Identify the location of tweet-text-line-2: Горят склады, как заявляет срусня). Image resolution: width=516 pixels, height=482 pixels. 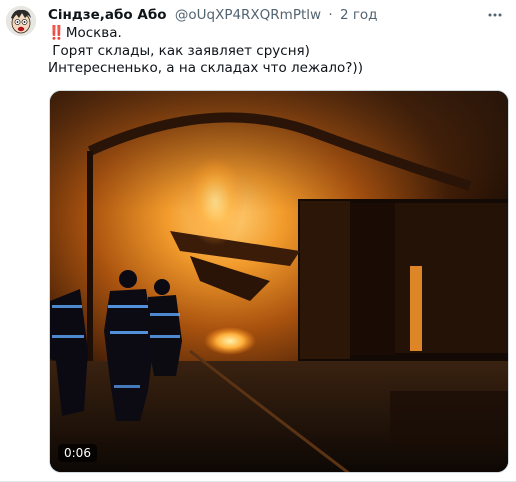
(179, 50).